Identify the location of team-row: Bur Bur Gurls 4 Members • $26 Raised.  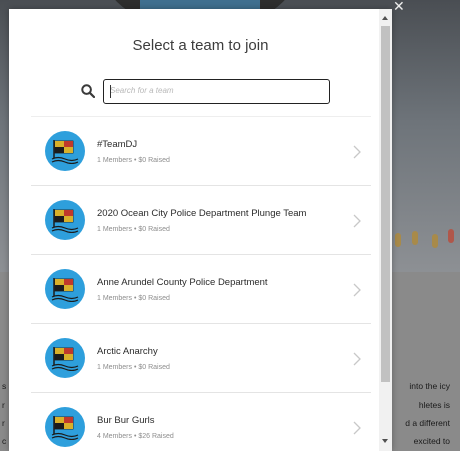
(201, 422).